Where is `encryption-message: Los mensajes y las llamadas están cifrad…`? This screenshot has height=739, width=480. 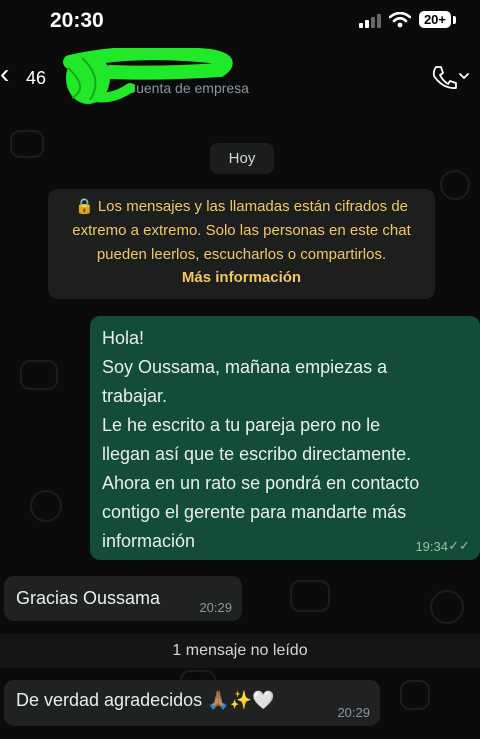 encryption-message: Los mensajes y las llamadas están cifrad… is located at coordinates (241, 230).